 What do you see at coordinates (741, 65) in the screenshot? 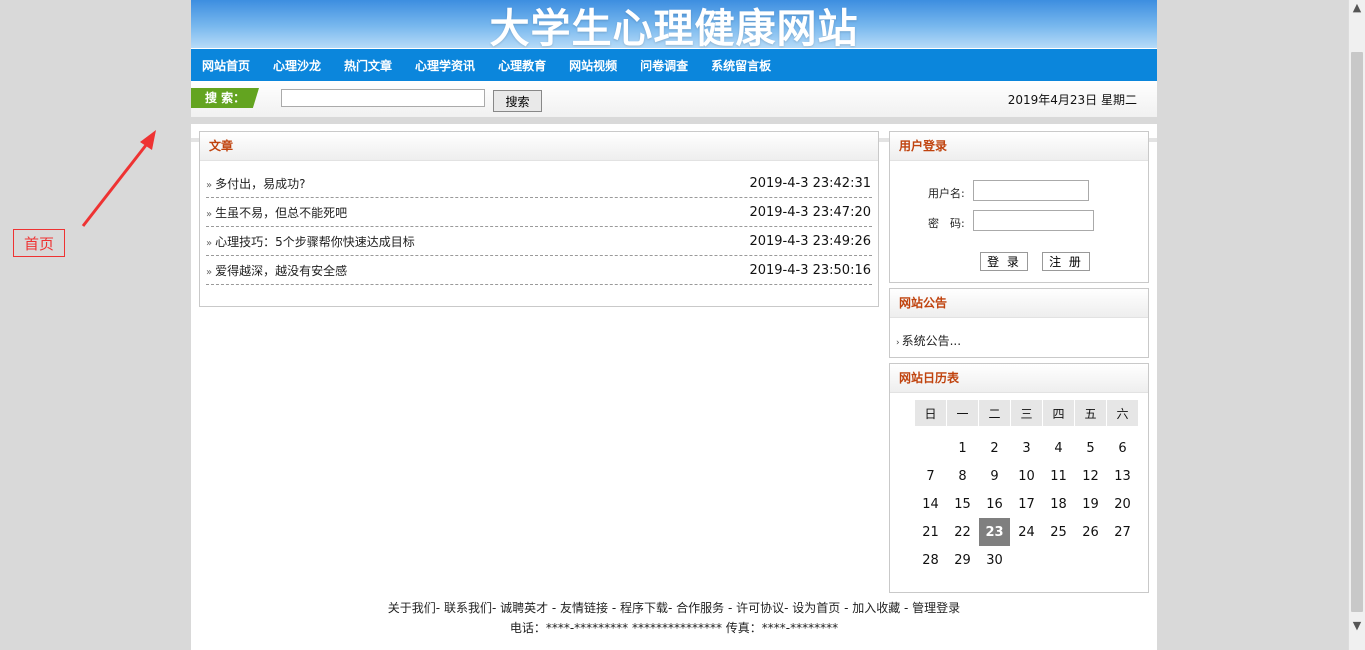
I see `nav-guestbook: 系统留言板` at bounding box center [741, 65].